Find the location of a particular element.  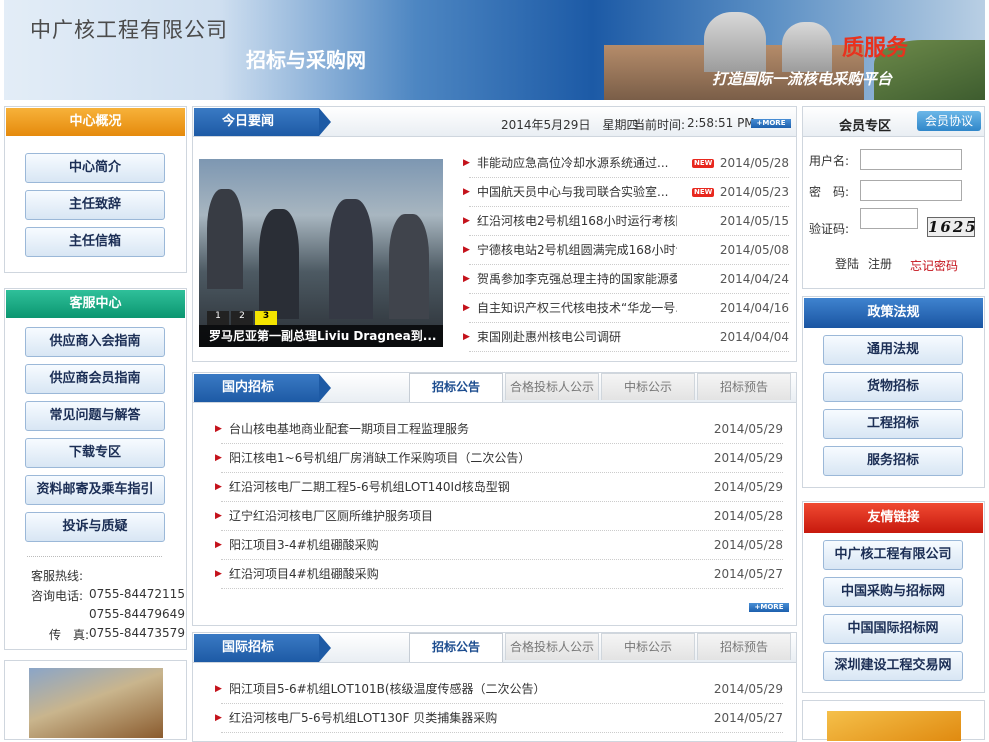

password-label: 密 码: is located at coordinates (829, 192).